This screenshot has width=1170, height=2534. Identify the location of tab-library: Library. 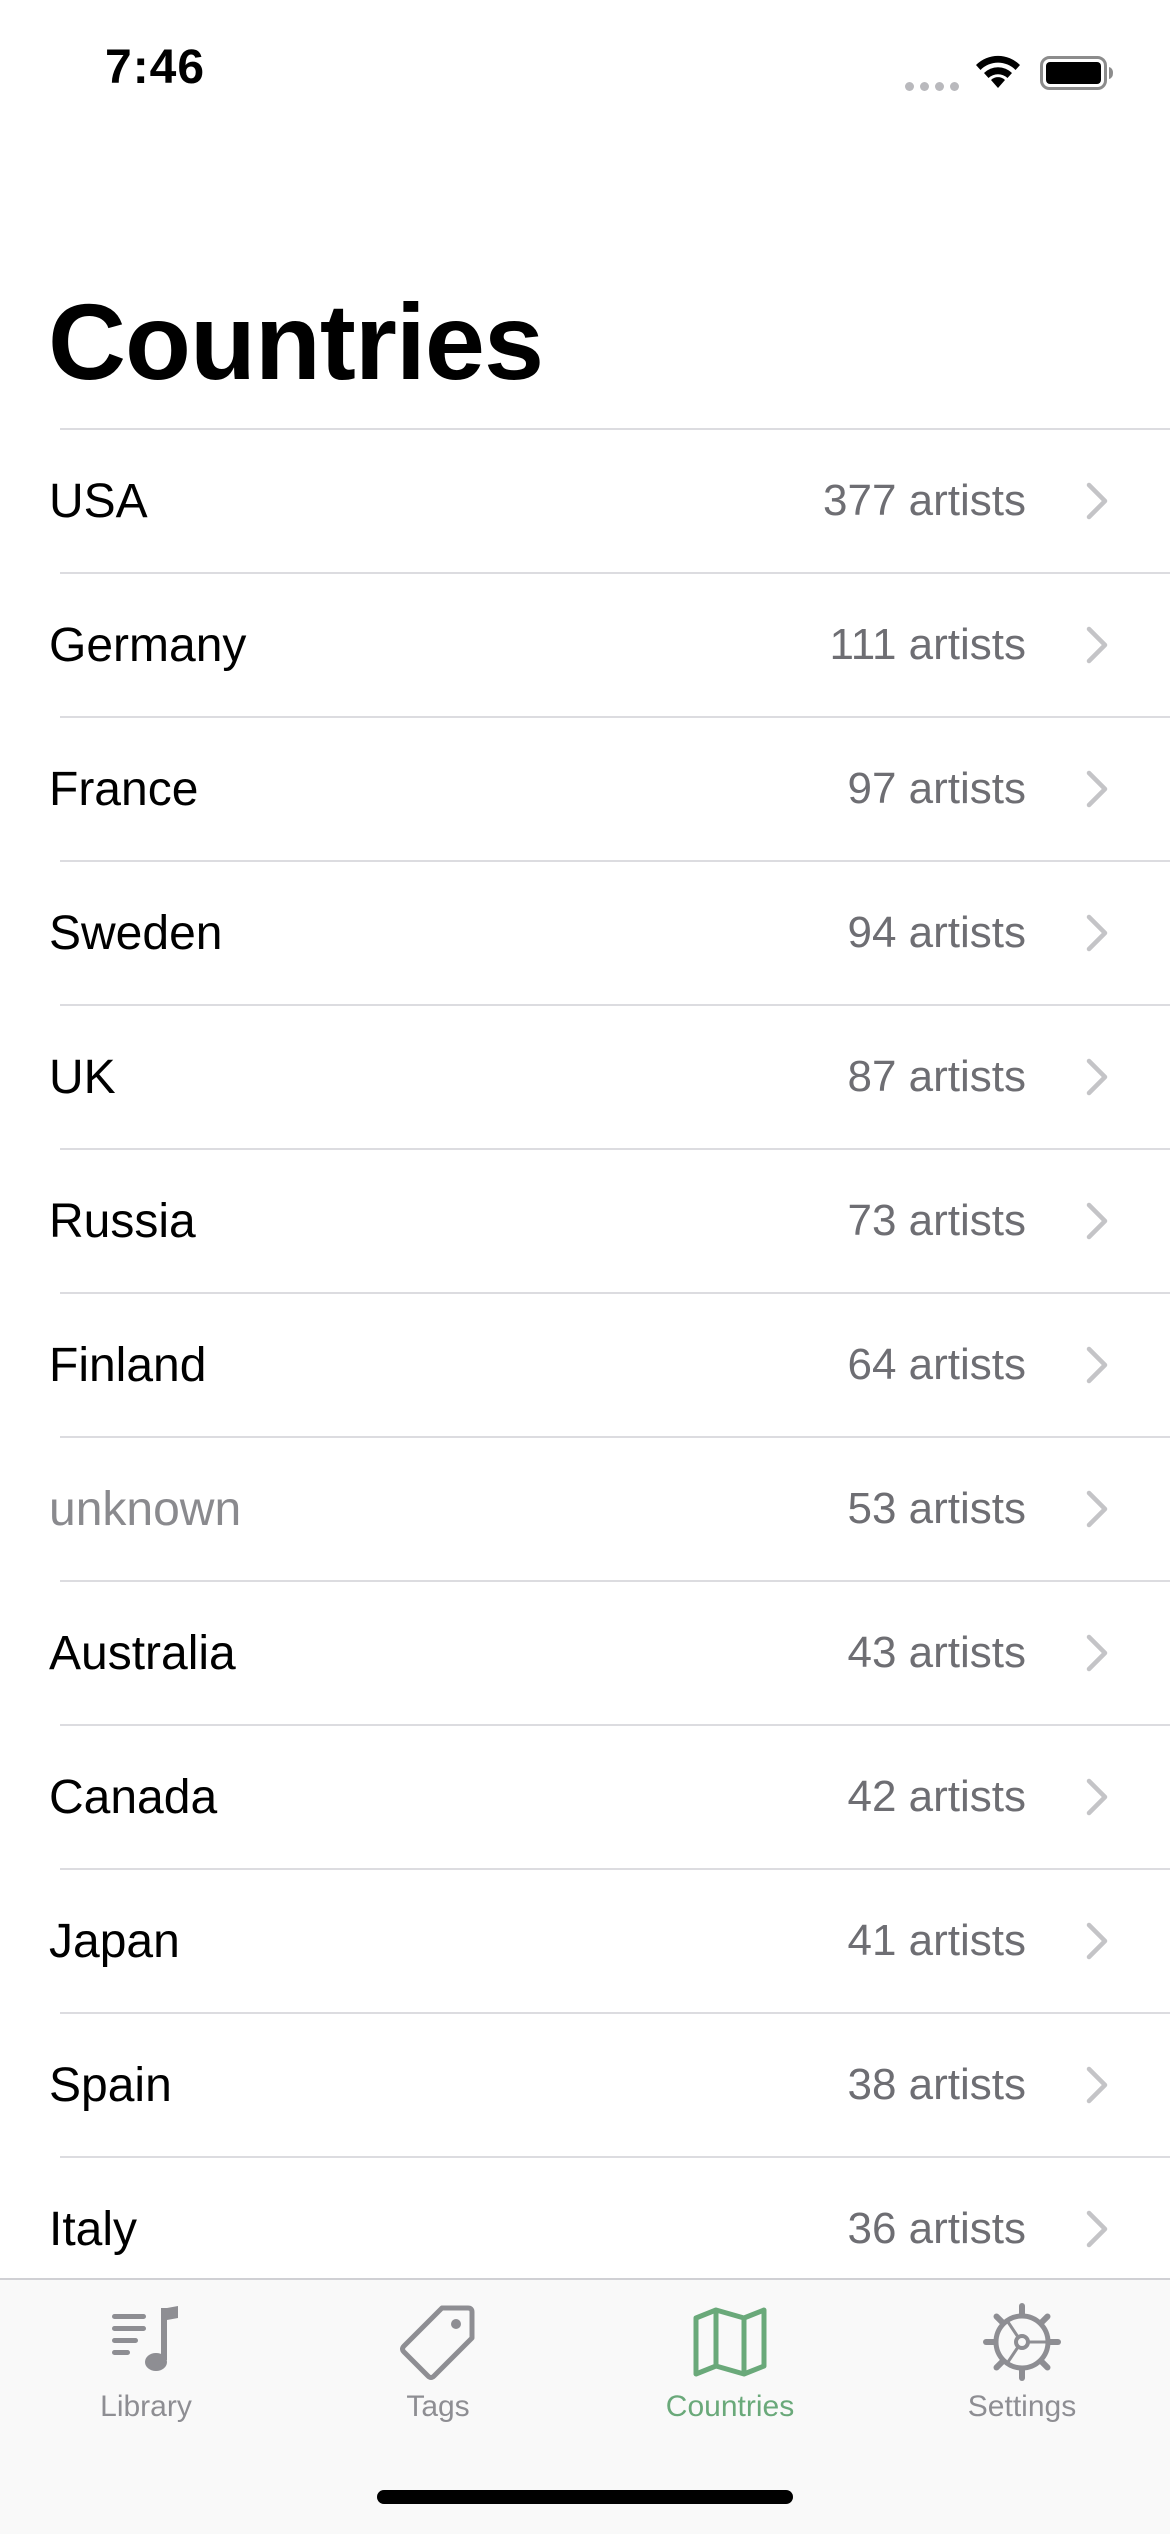
(146, 2372).